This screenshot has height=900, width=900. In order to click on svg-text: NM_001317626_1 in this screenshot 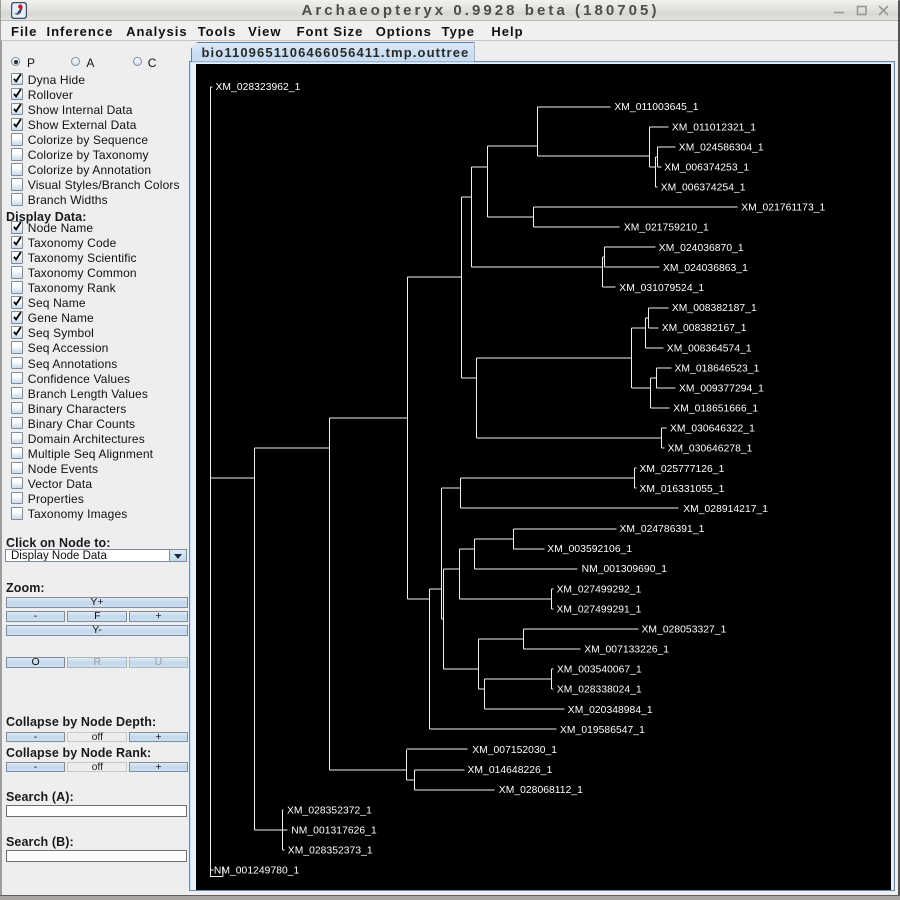, I will do `click(335, 830)`.